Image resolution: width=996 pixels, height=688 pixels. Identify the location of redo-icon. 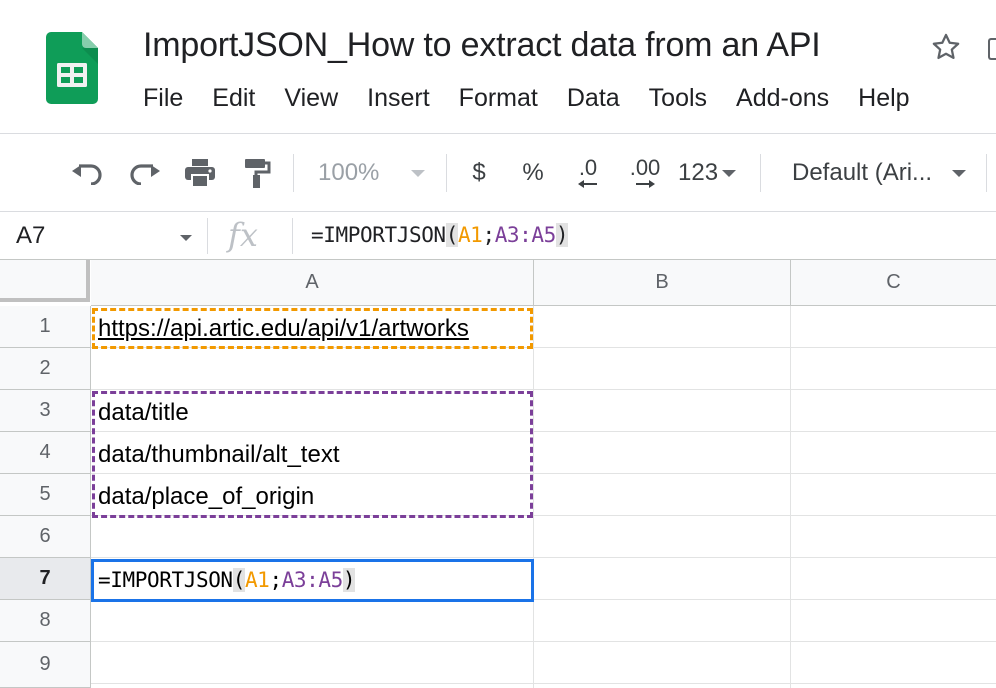
(144, 173).